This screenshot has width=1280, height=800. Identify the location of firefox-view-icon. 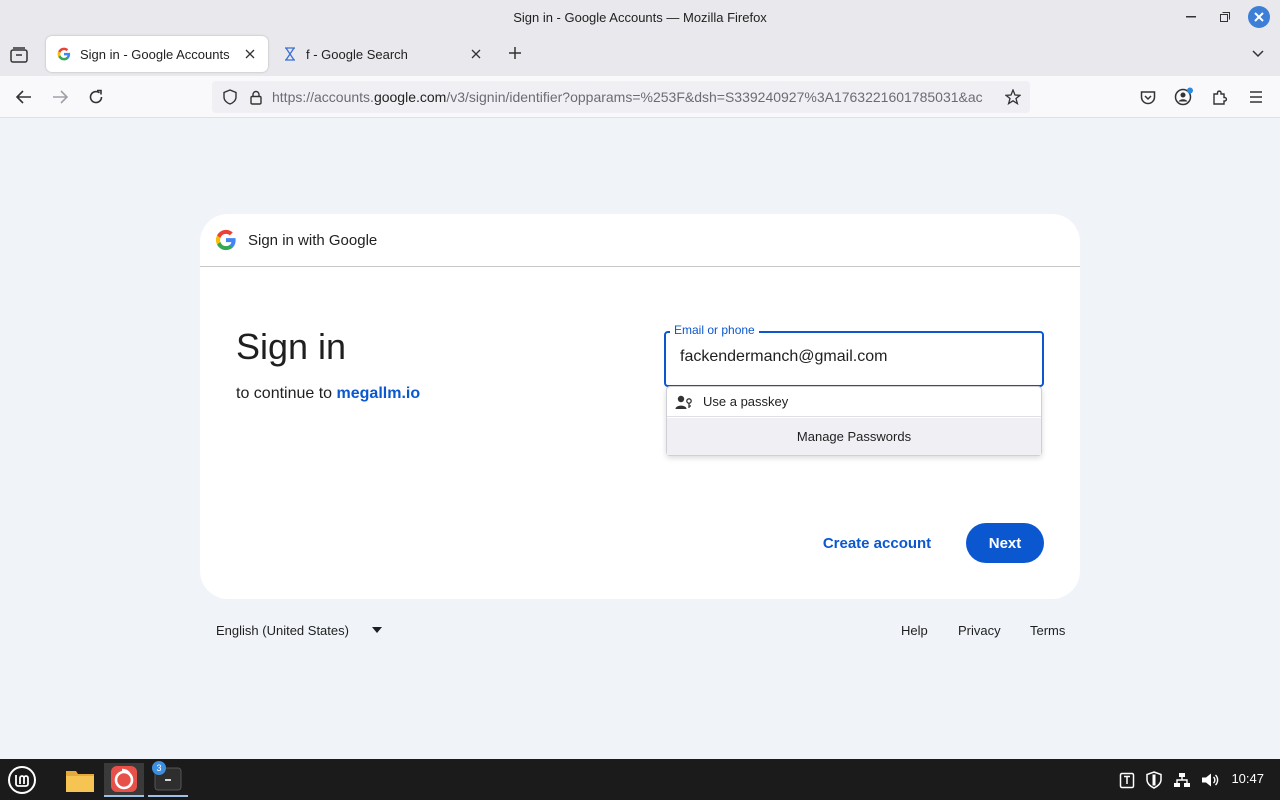
(19, 55).